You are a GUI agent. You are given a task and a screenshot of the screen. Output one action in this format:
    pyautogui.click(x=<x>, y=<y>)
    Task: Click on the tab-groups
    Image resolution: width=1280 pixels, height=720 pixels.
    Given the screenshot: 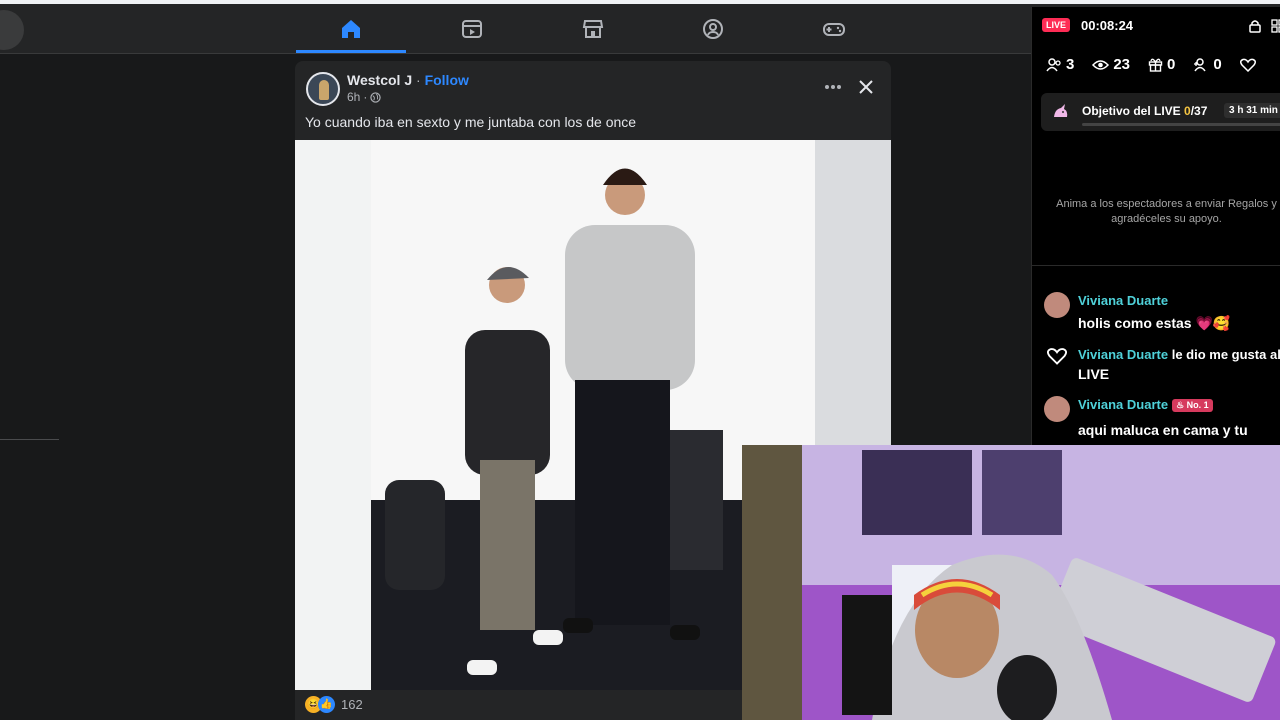 What is the action you would take?
    pyautogui.click(x=713, y=28)
    